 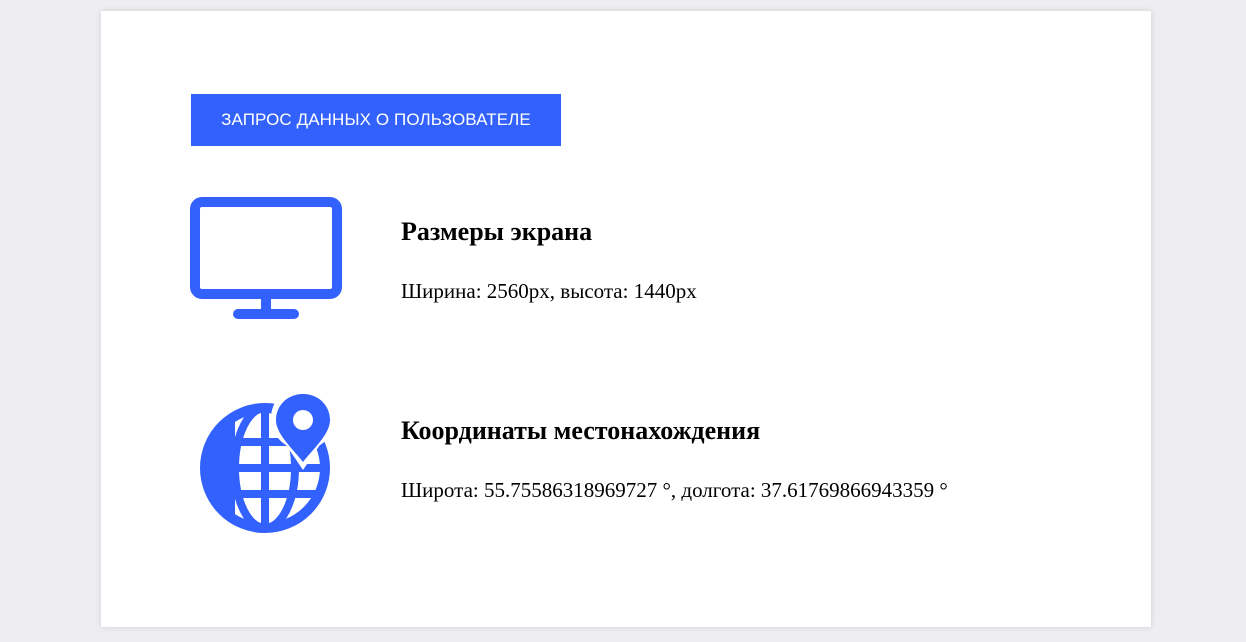 I want to click on screen-size-title: Размеры экрана, so click(x=497, y=231).